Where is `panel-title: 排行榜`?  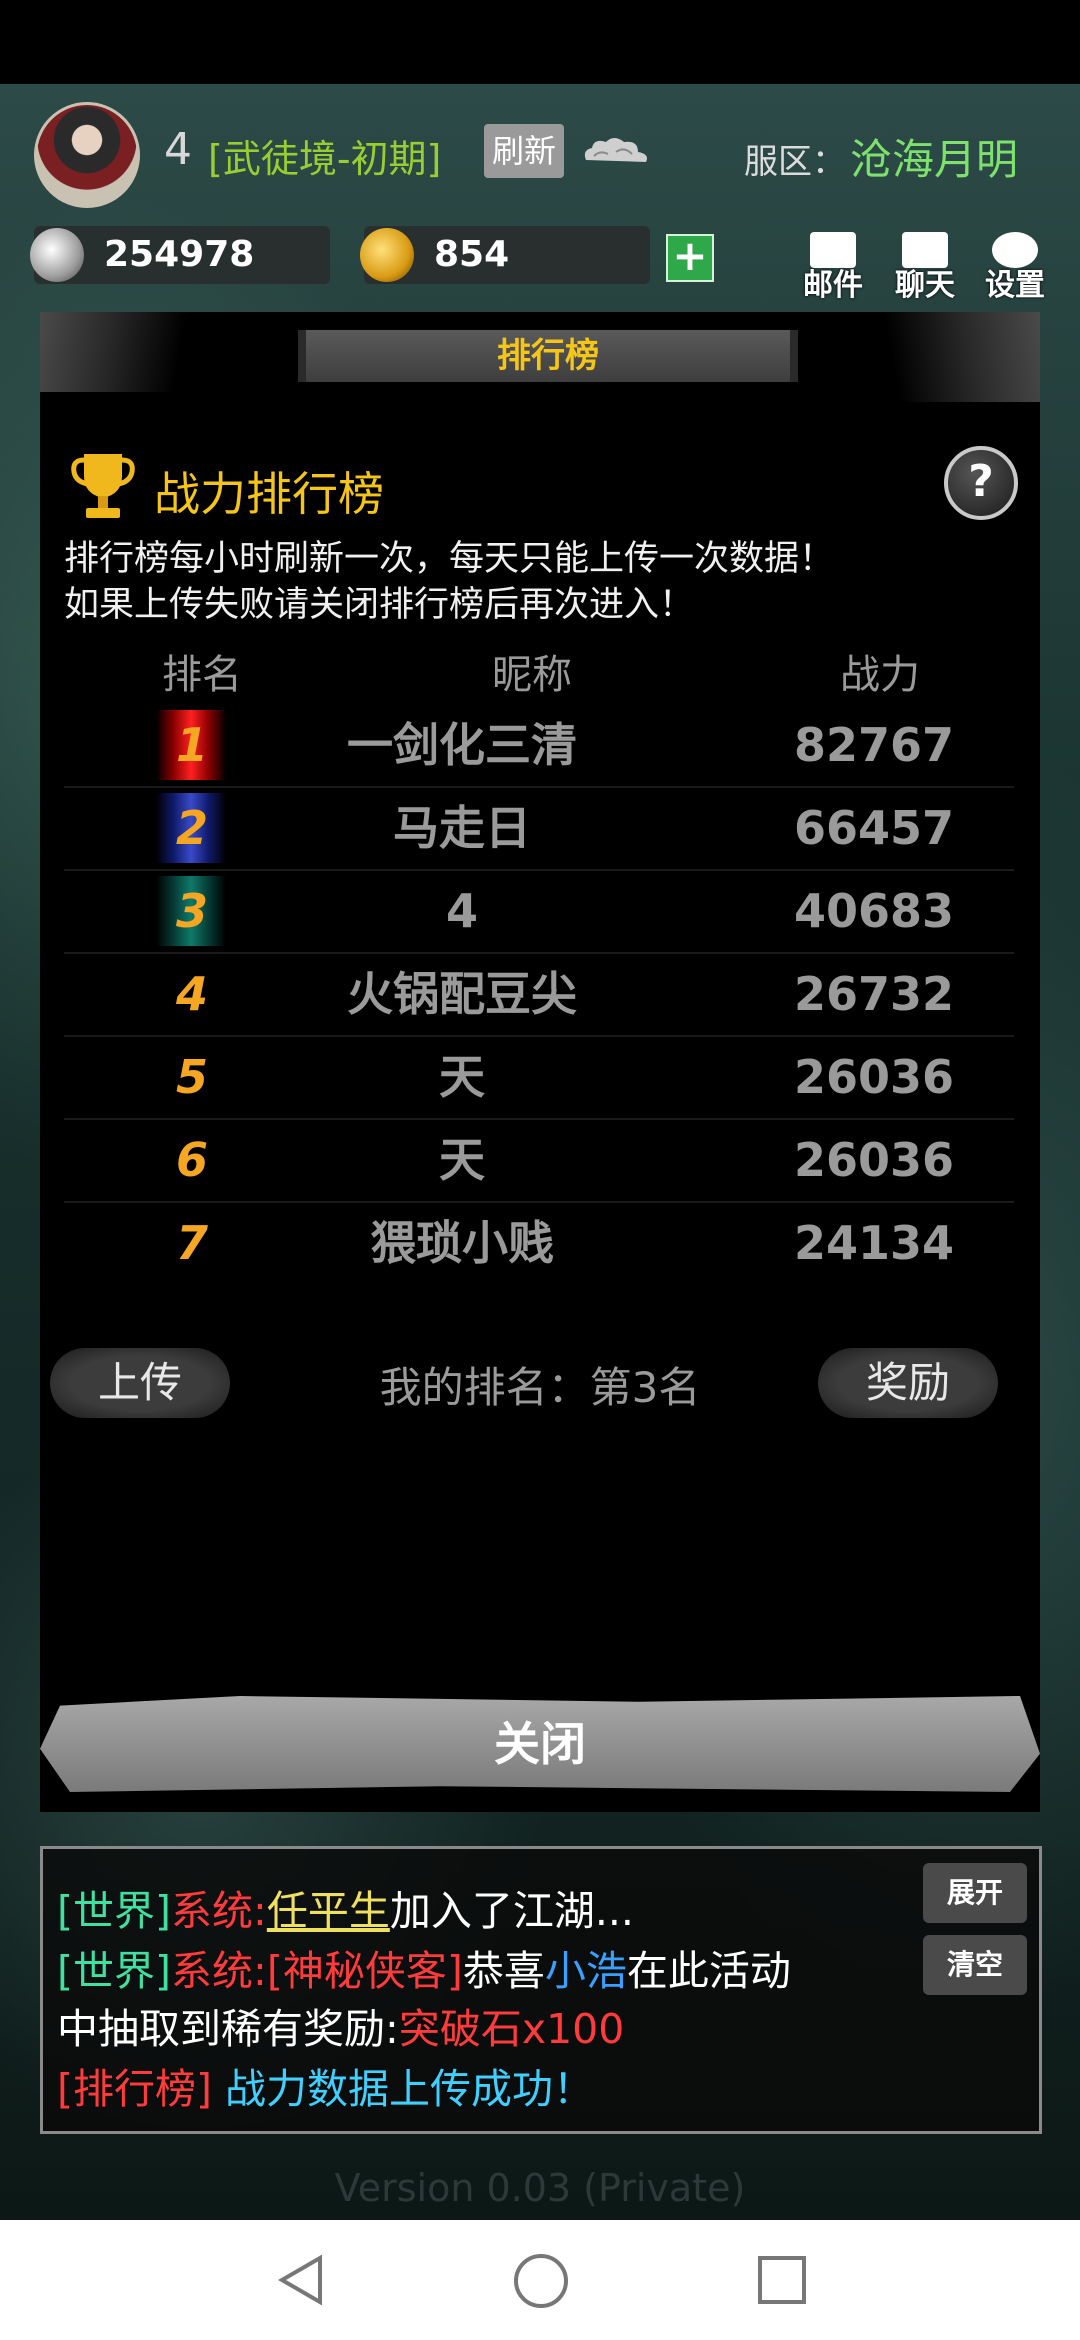
panel-title: 排行榜 is located at coordinates (548, 356).